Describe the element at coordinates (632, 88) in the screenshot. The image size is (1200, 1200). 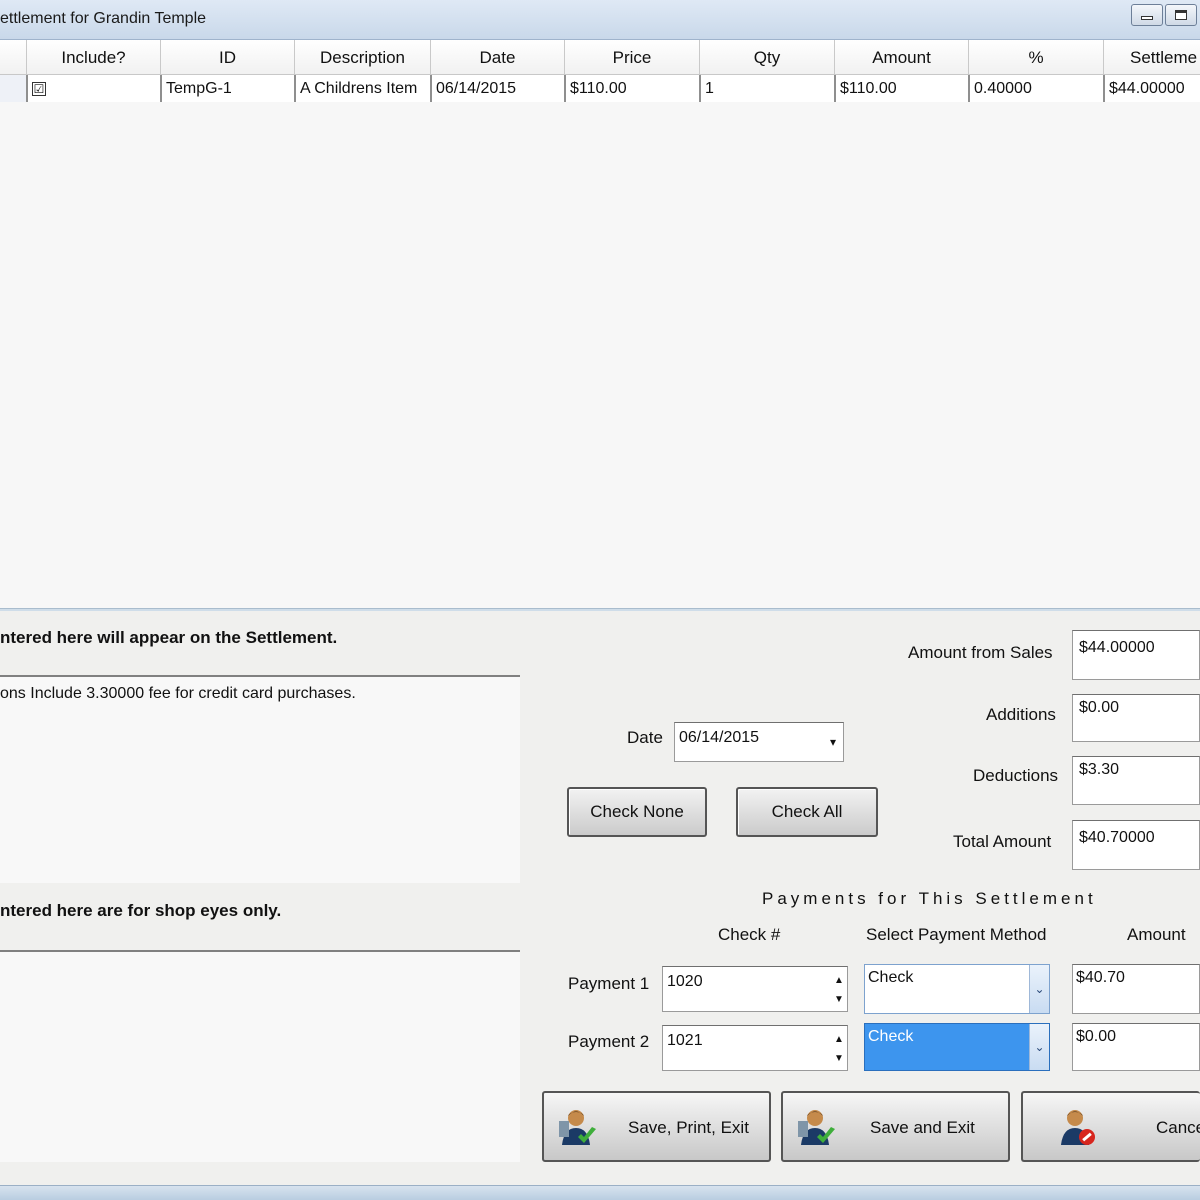
I see `cell-price: $110.00` at that location.